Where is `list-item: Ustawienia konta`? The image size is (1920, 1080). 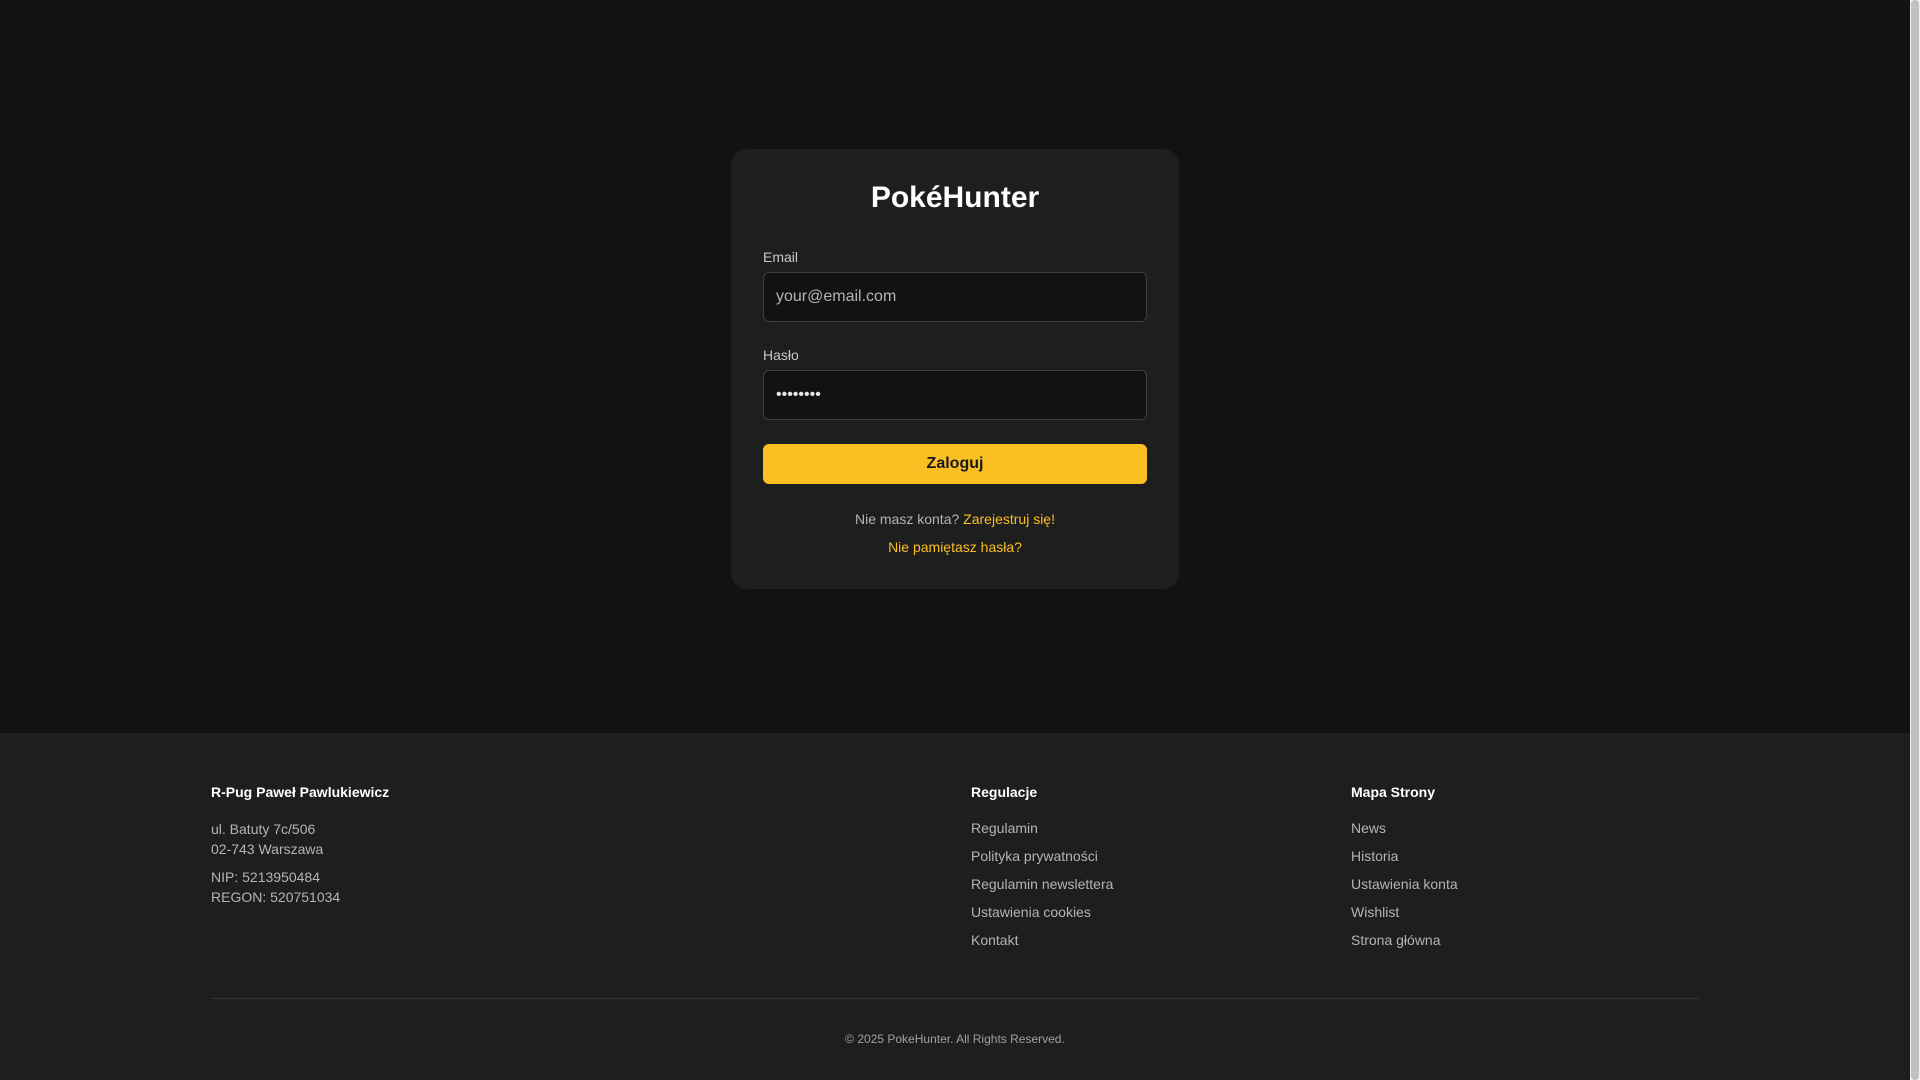
list-item: Ustawienia konta is located at coordinates (1404, 889).